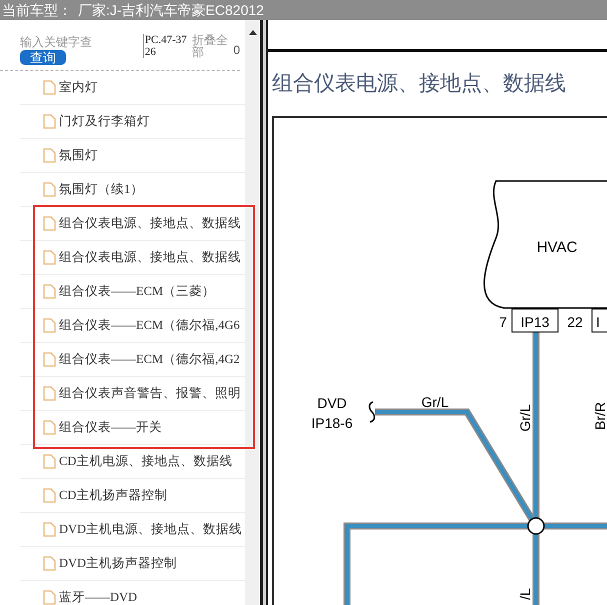 The height and width of the screenshot is (605, 607). What do you see at coordinates (252, 32) in the screenshot?
I see `scroll-up-icon` at bounding box center [252, 32].